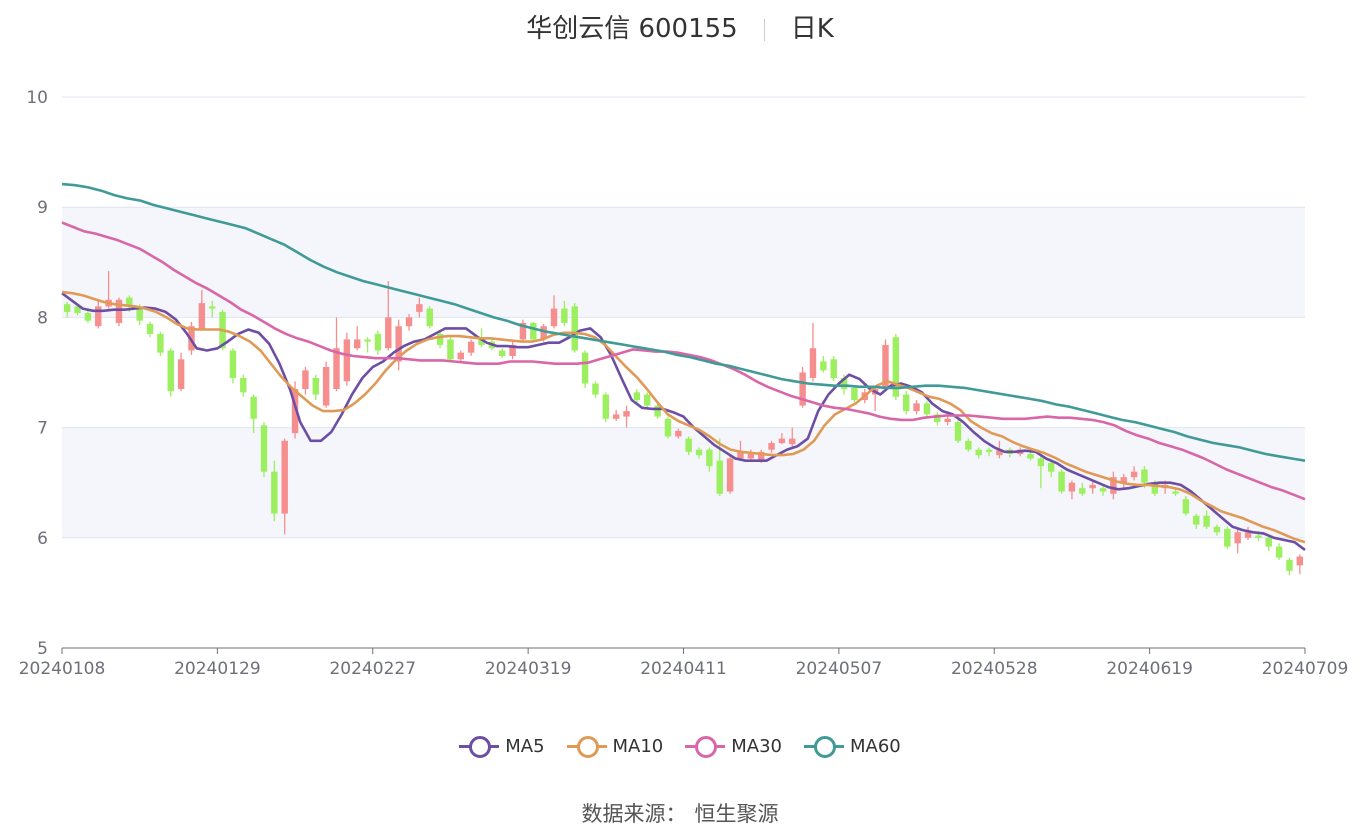 The width and height of the screenshot is (1360, 828). What do you see at coordinates (757, 746) in the screenshot?
I see `legend-label: MA30` at bounding box center [757, 746].